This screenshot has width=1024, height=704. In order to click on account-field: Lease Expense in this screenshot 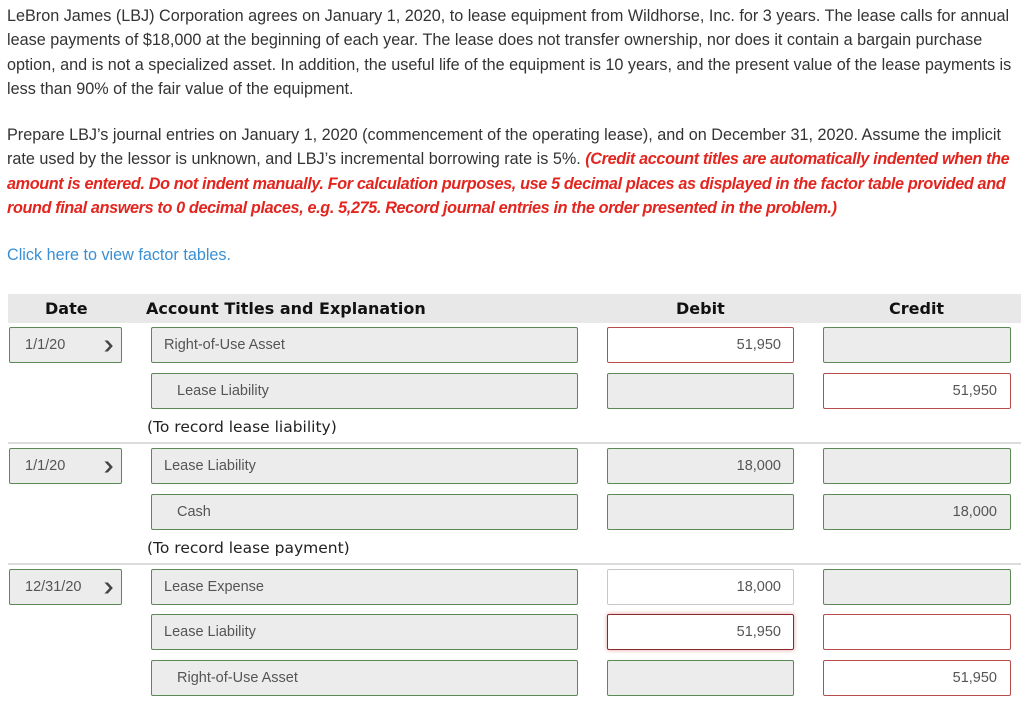, I will do `click(364, 587)`.